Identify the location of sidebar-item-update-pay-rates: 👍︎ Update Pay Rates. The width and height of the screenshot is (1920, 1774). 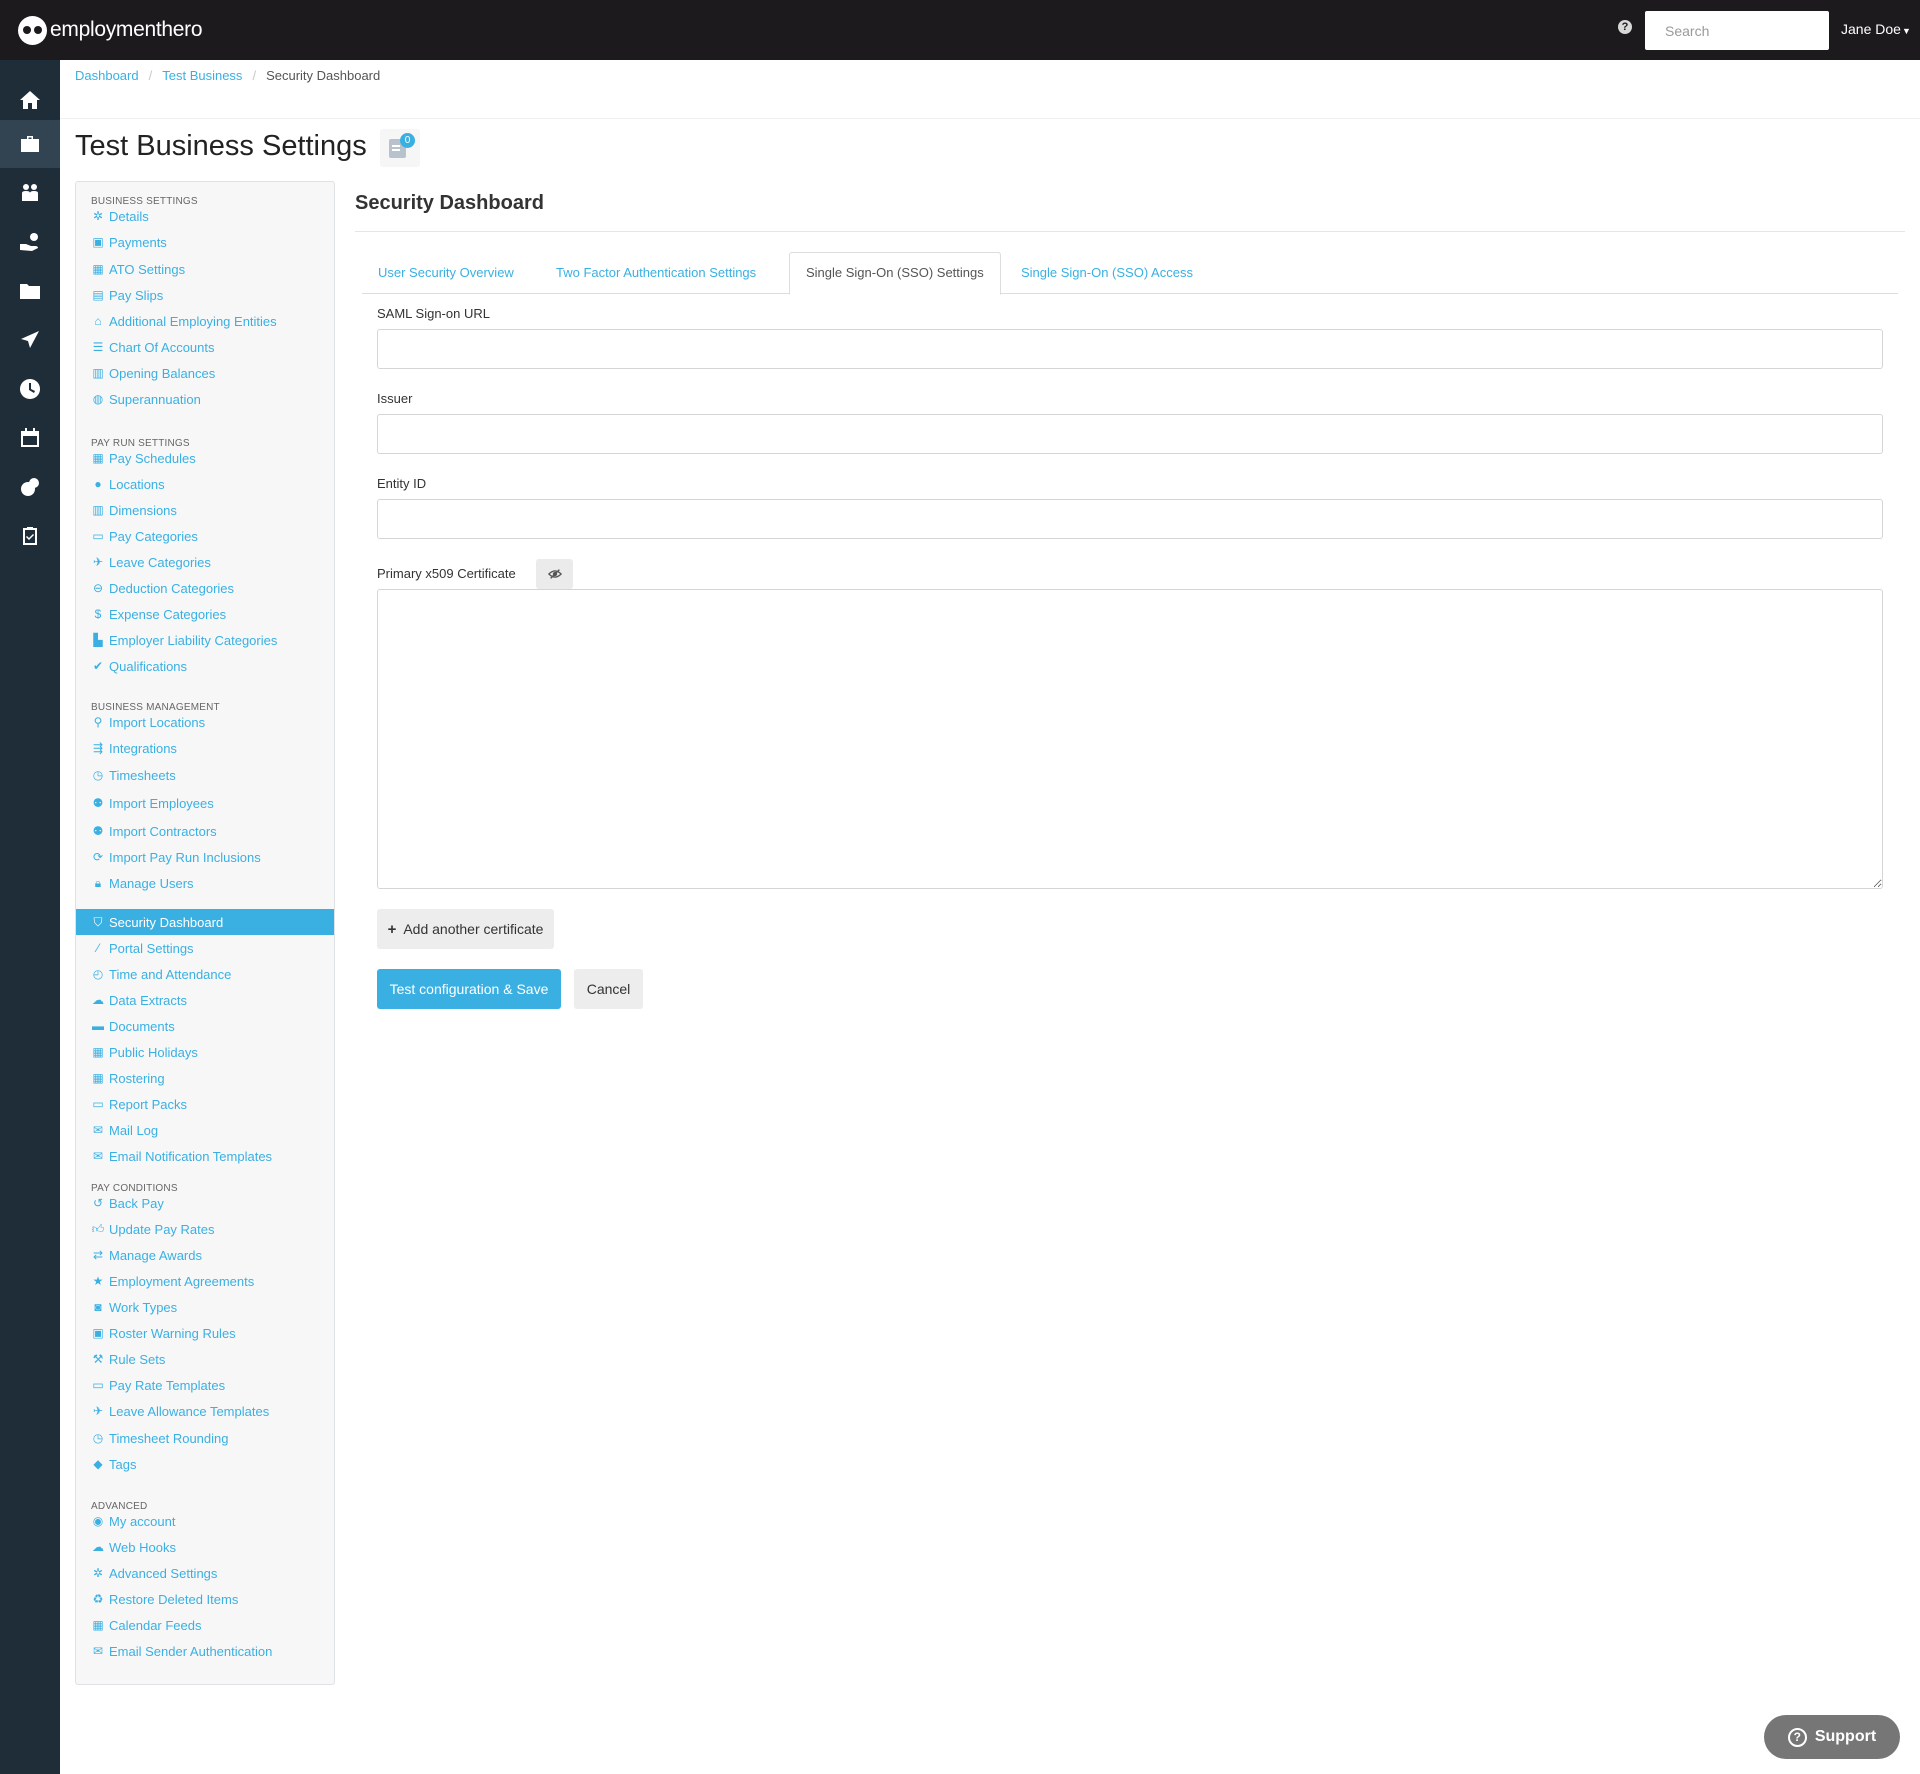
(205, 1229).